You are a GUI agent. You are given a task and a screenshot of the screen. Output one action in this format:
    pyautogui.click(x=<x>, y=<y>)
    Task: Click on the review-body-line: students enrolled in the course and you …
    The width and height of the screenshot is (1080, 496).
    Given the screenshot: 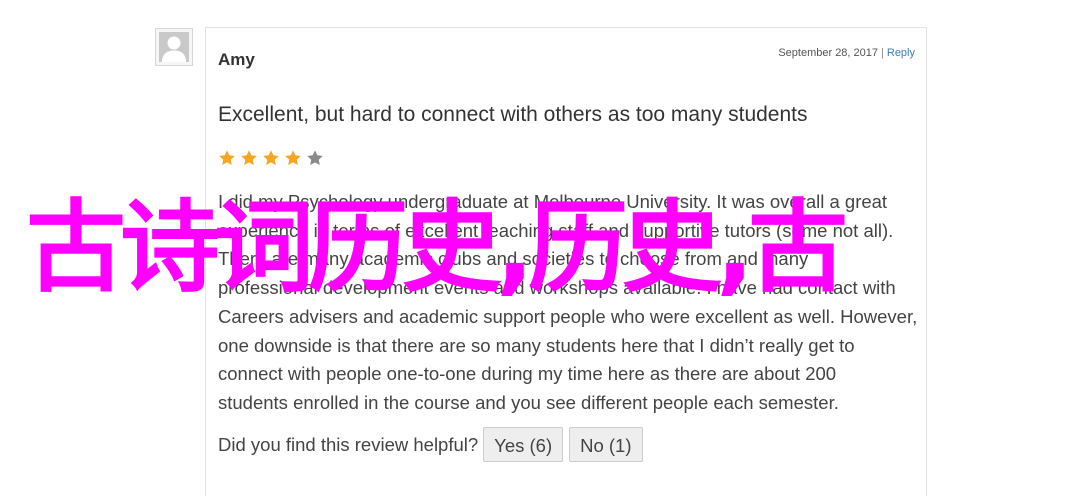 What is the action you would take?
    pyautogui.click(x=528, y=402)
    